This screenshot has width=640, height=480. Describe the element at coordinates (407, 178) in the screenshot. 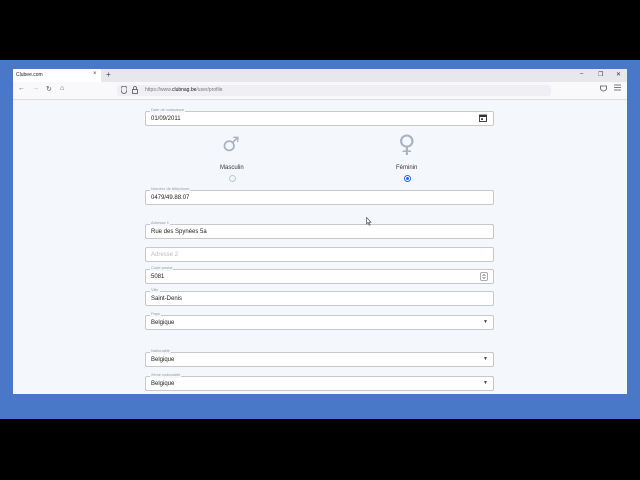

I see `female-radio` at that location.